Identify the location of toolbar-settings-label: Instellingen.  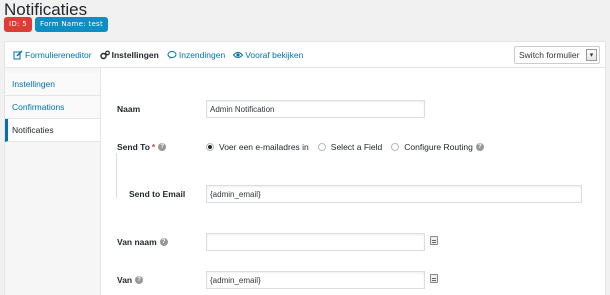
(135, 54).